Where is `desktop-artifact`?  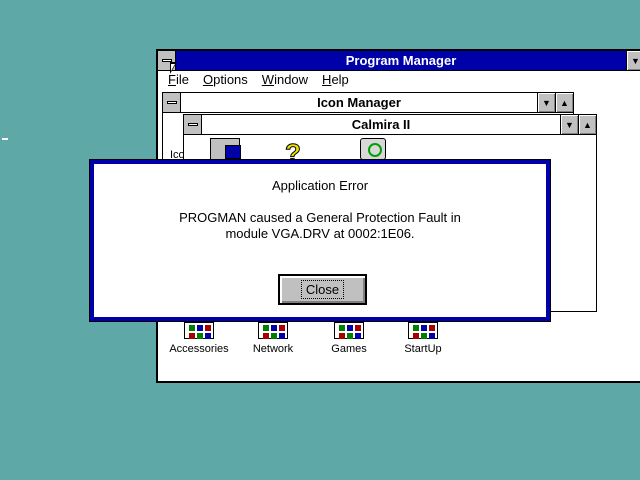
desktop-artifact is located at coordinates (5, 139).